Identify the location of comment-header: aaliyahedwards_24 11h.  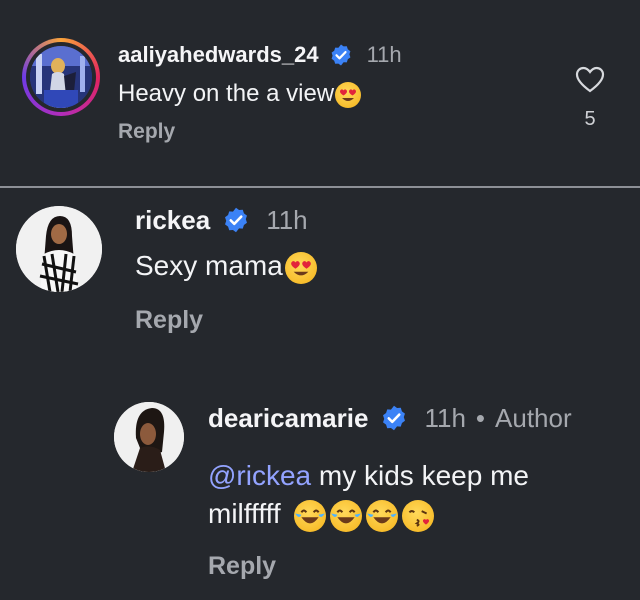
(260, 55).